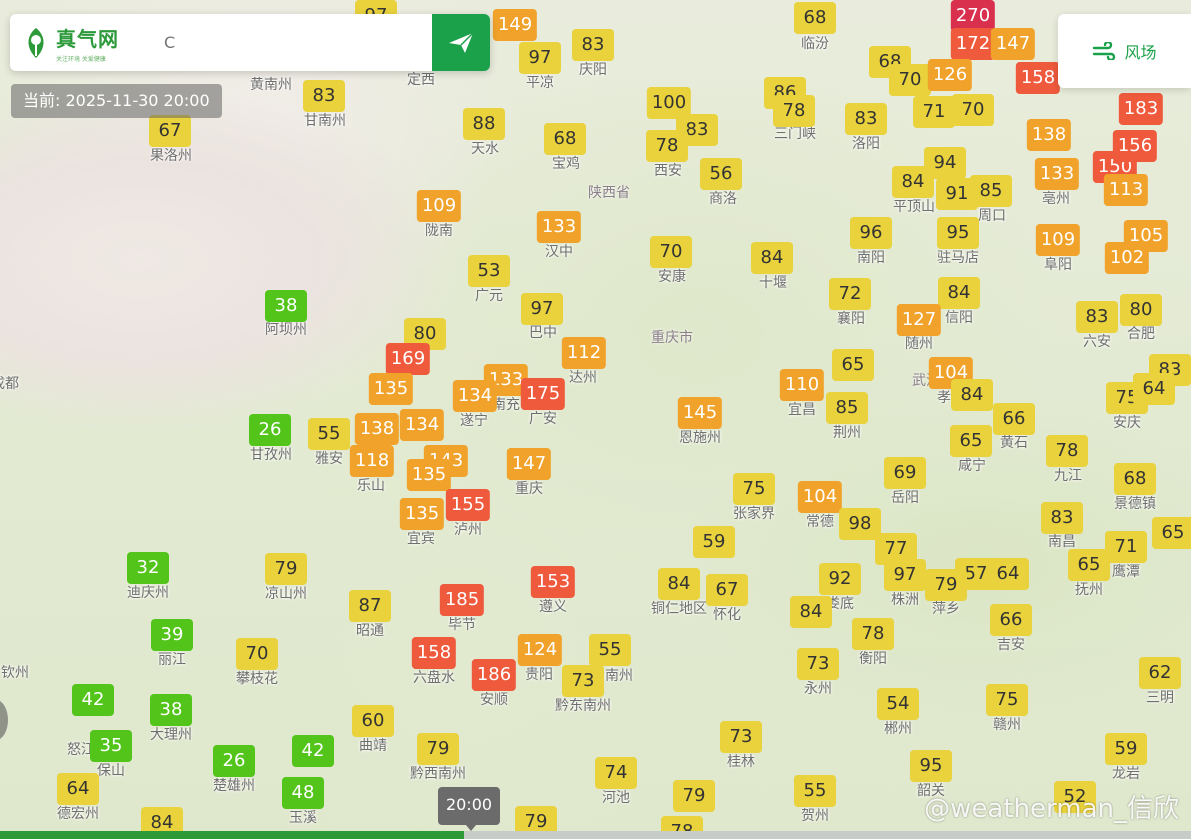  Describe the element at coordinates (700, 413) in the screenshot. I see `aqi-marker: 145` at that location.